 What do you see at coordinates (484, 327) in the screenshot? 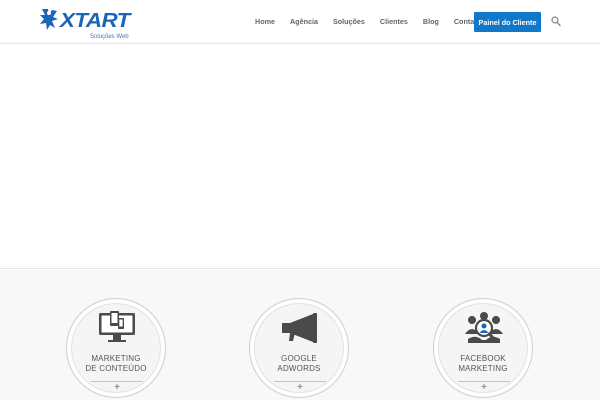
I see `audience-search-icon` at bounding box center [484, 327].